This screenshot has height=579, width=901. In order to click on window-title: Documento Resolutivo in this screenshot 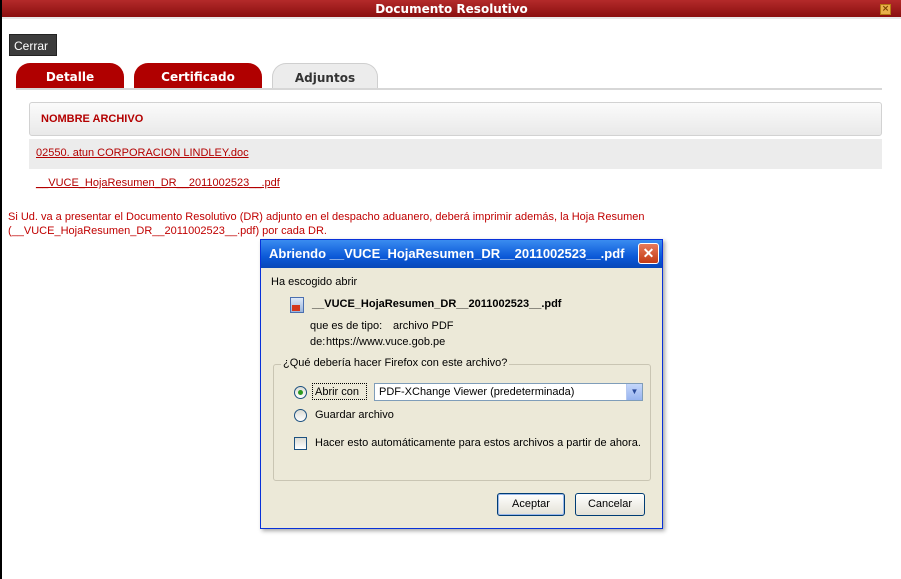, I will do `click(451, 9)`.